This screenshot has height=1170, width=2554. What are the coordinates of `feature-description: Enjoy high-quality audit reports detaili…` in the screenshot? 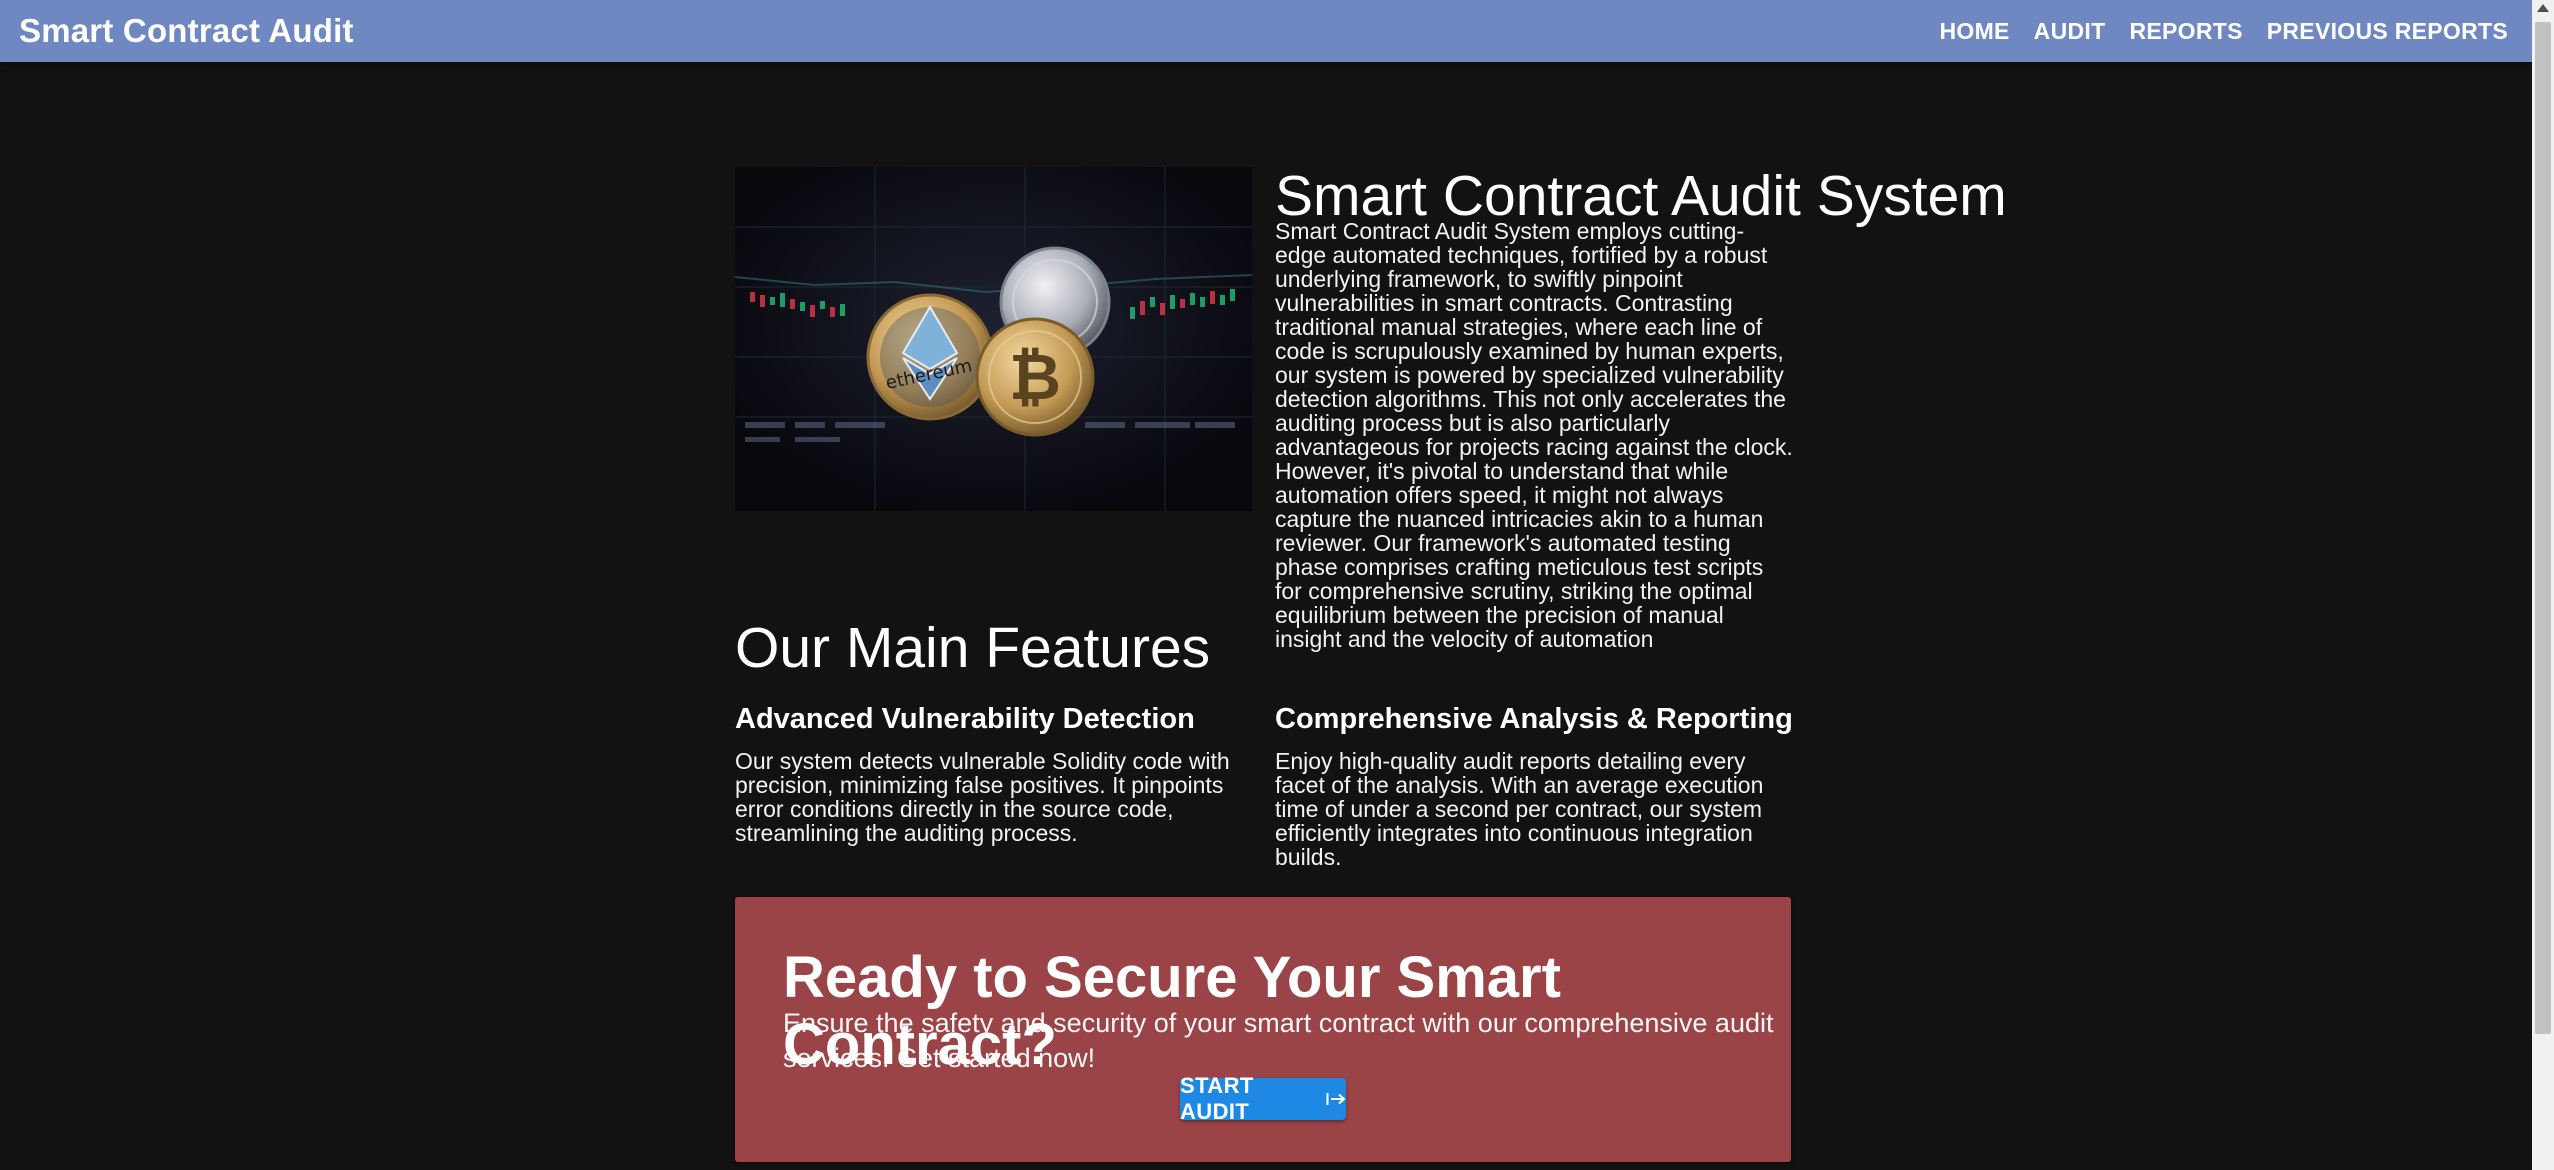 It's located at (1519, 808).